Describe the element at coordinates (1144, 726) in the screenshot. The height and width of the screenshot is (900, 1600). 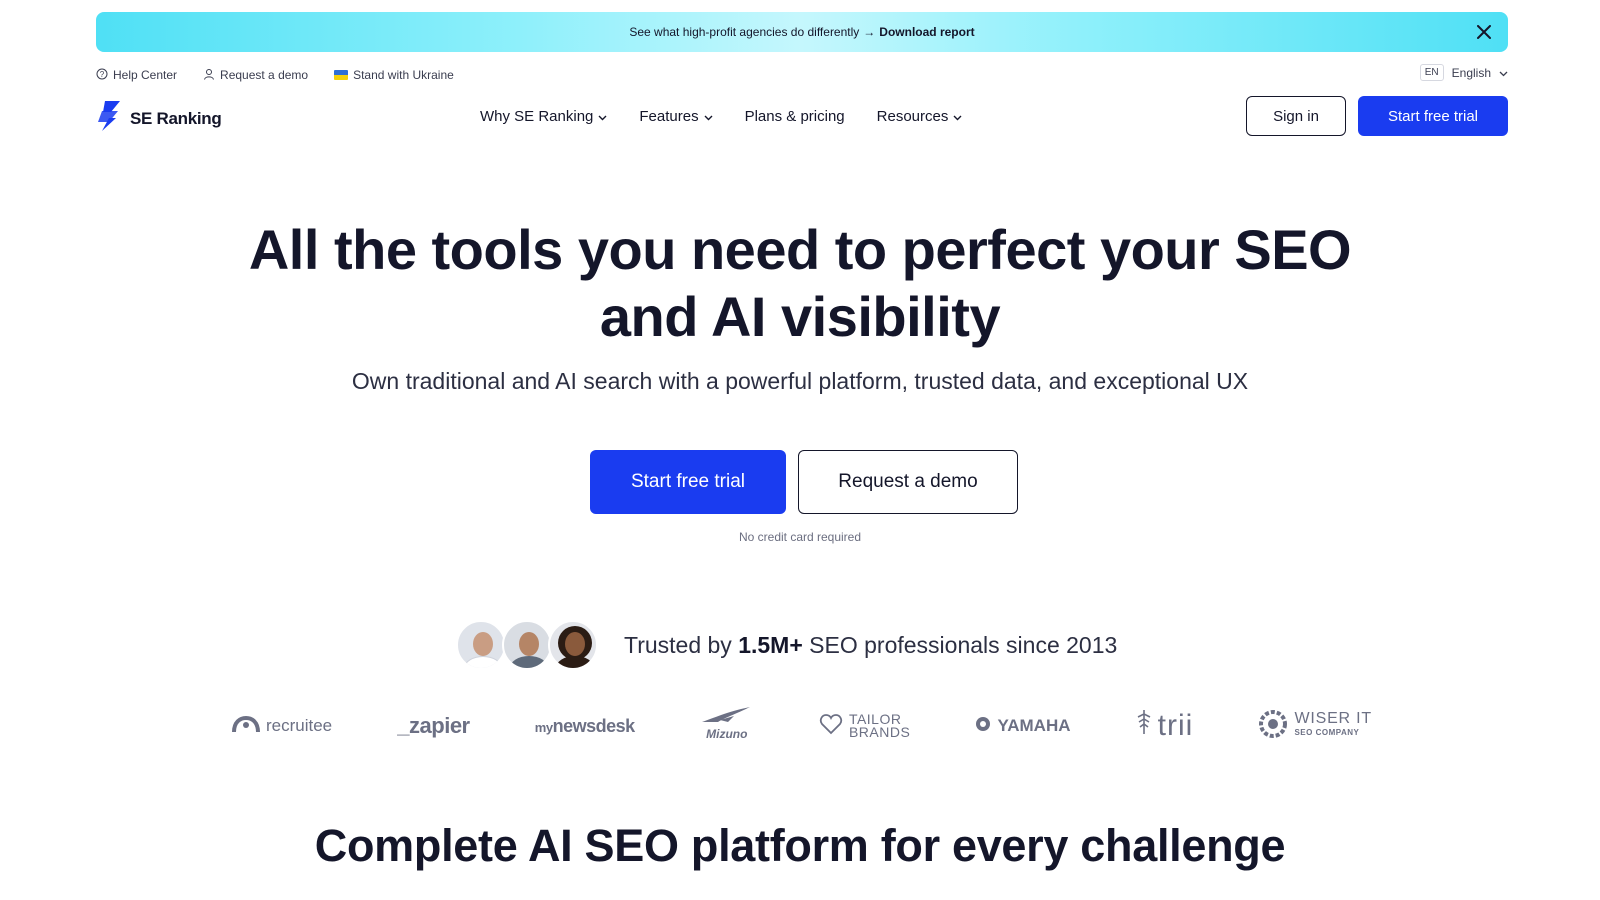
I see `tree-icon` at that location.